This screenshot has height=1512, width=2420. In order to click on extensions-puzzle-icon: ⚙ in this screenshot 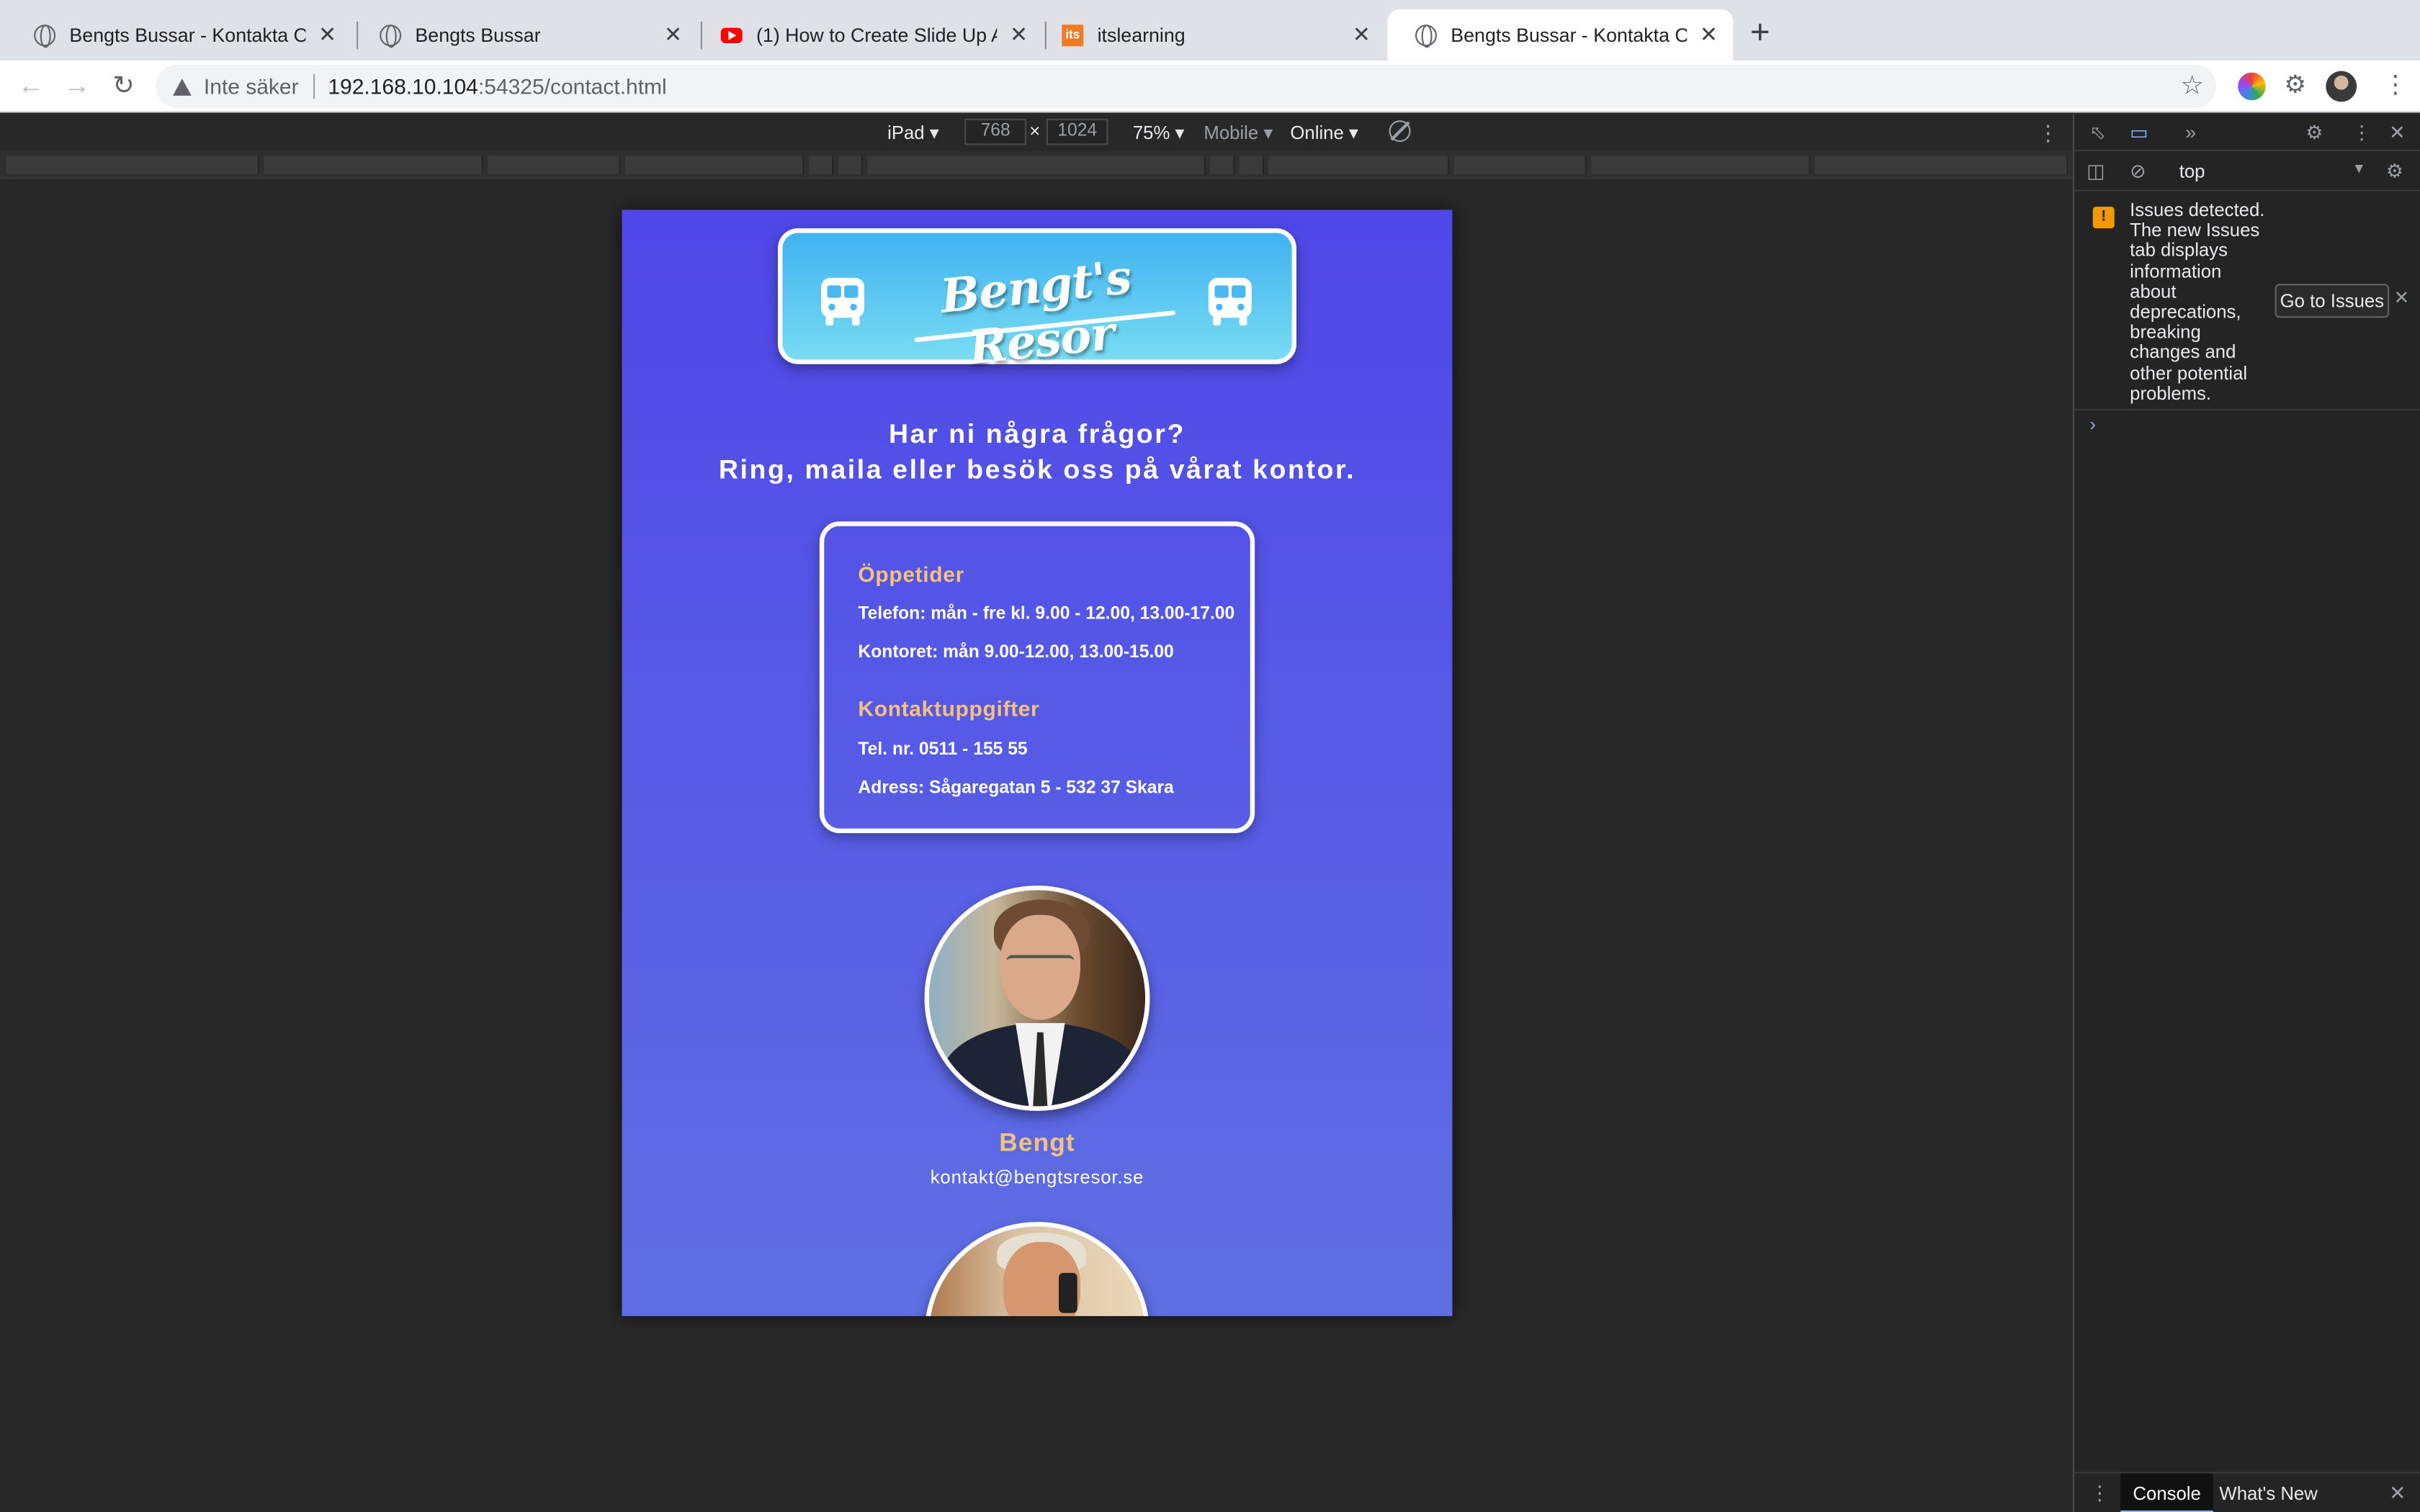, I will do `click(2298, 84)`.